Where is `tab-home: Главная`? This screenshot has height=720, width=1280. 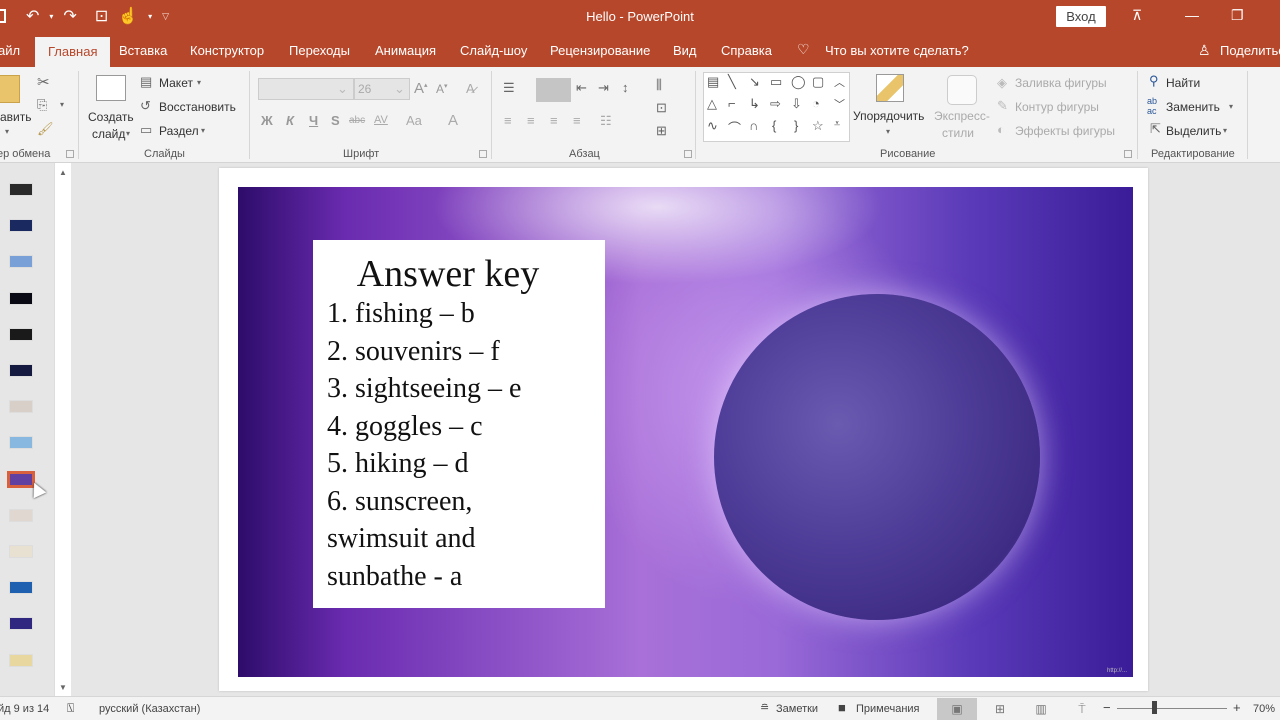
tab-home: Главная is located at coordinates (73, 52).